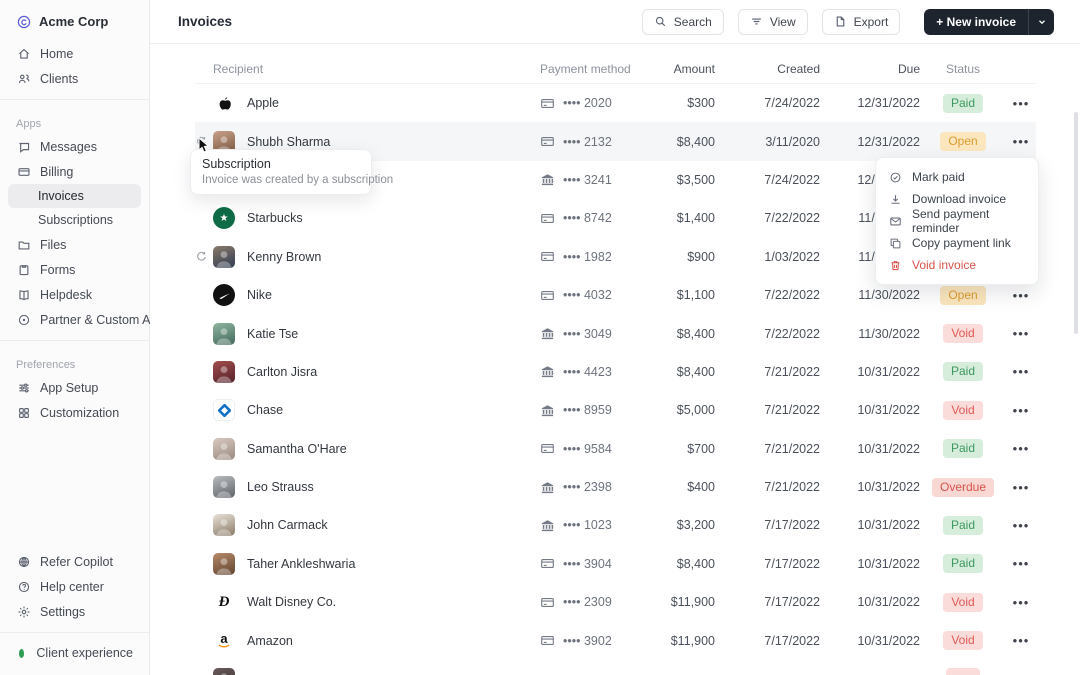 The height and width of the screenshot is (675, 1080). What do you see at coordinates (74, 653) in the screenshot?
I see `sidebar-item-client-experience: Client experience` at bounding box center [74, 653].